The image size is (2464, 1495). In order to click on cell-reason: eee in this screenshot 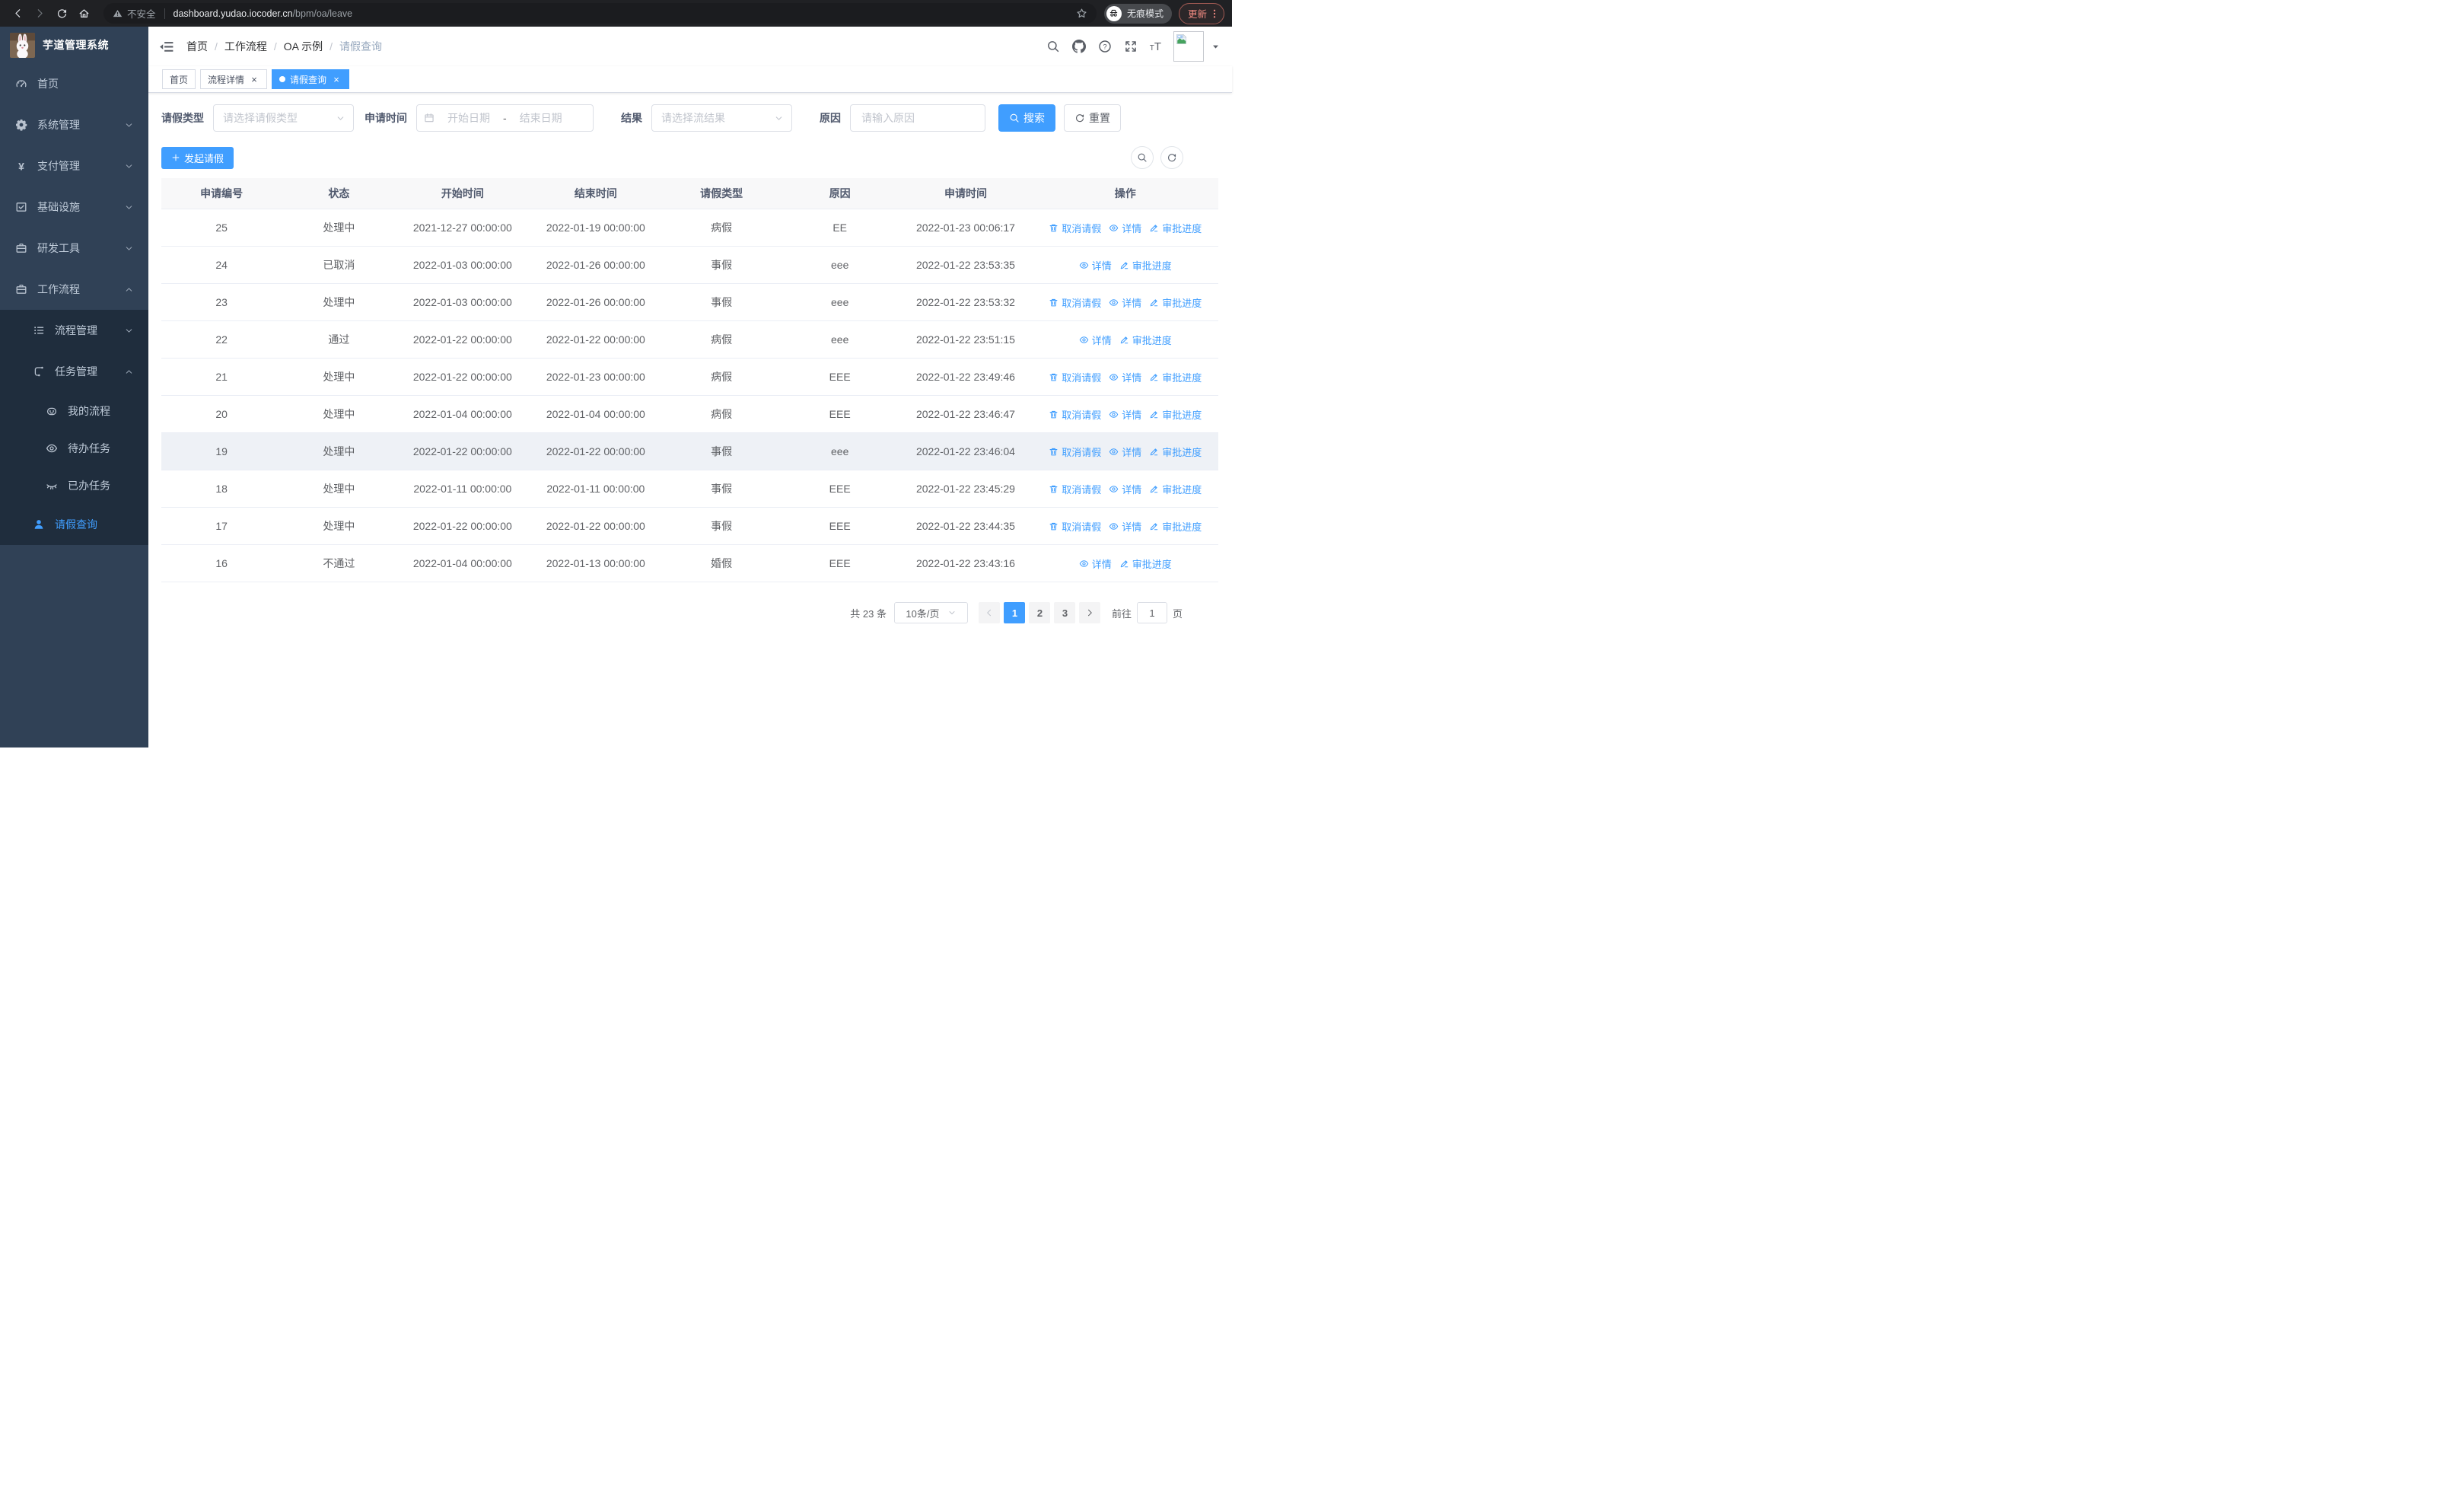, I will do `click(839, 265)`.